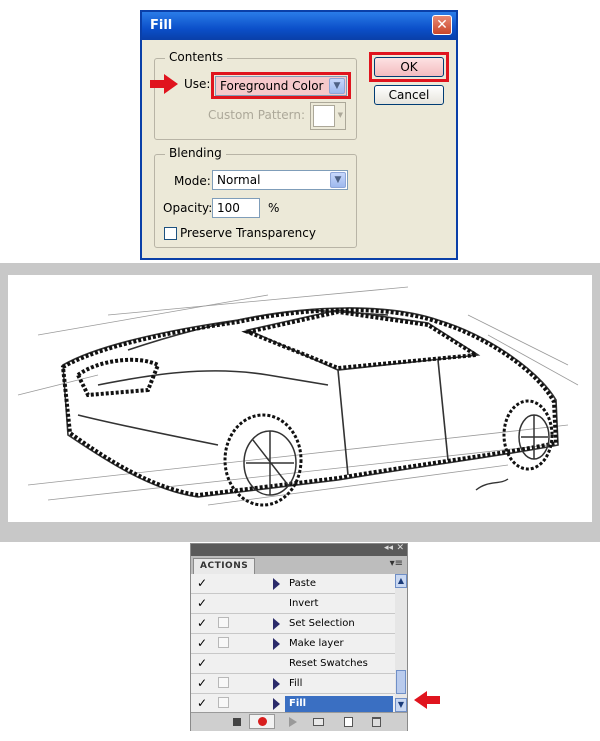 The image size is (600, 741). Describe the element at coordinates (409, 67) in the screenshot. I see `ok-button: OK` at that location.